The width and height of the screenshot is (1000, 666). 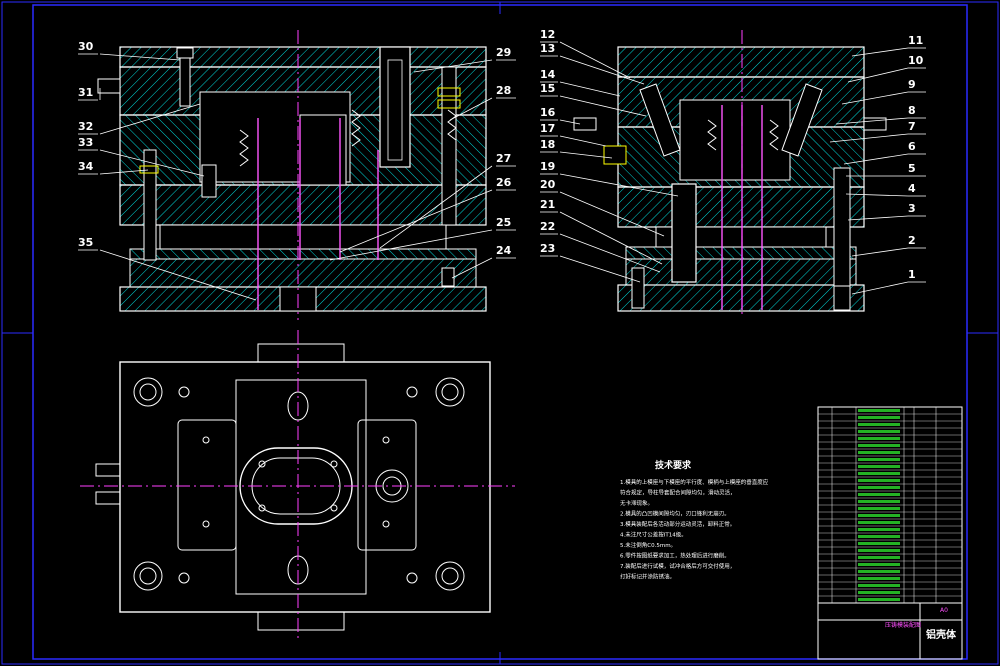 What do you see at coordinates (108, 484) in the screenshot?
I see `plan-nozzles` at bounding box center [108, 484].